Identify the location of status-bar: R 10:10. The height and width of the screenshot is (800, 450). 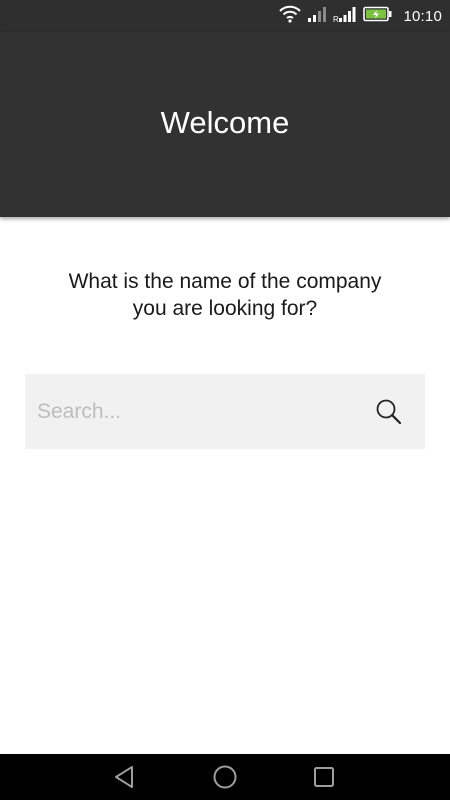
(225, 16).